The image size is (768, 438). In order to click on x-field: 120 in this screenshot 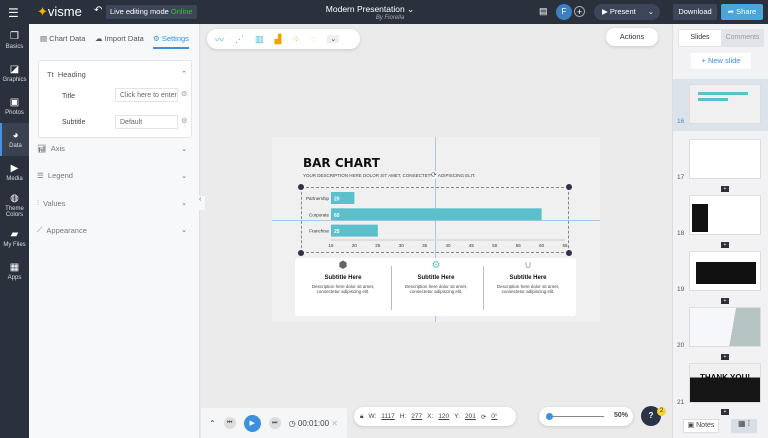, I will do `click(443, 416)`.